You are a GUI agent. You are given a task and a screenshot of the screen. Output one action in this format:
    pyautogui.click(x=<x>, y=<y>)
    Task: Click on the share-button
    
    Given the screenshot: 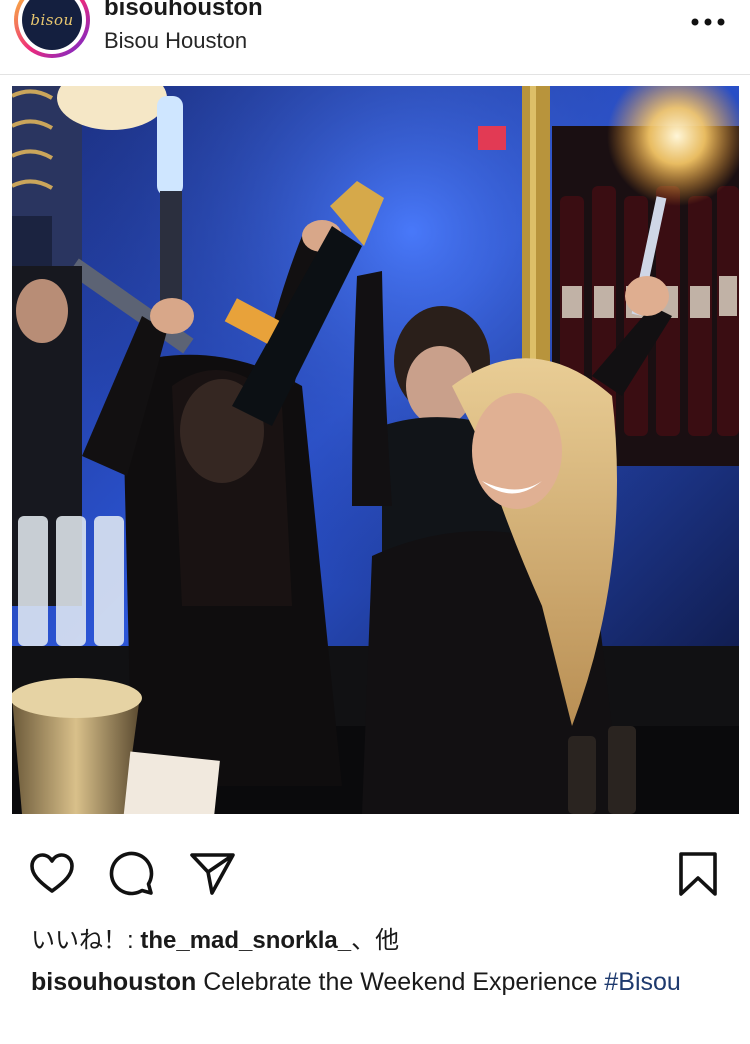 What is the action you would take?
    pyautogui.click(x=212, y=874)
    